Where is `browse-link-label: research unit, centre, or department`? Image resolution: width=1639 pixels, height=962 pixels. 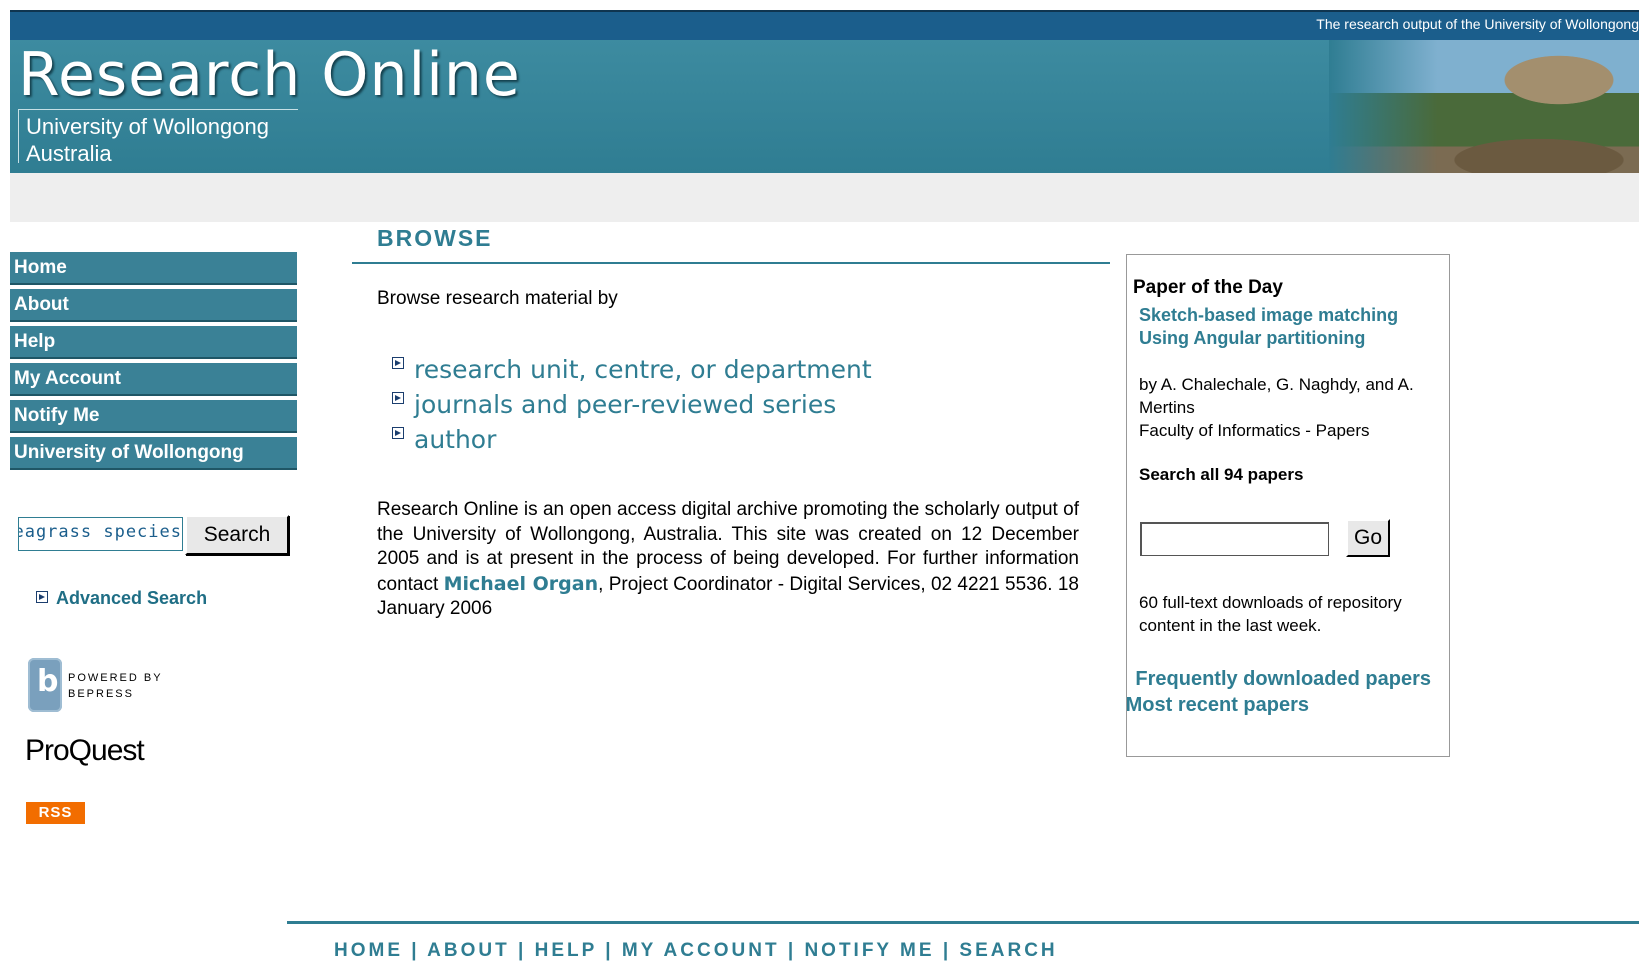
browse-link-label: research unit, centre, or department is located at coordinates (643, 369).